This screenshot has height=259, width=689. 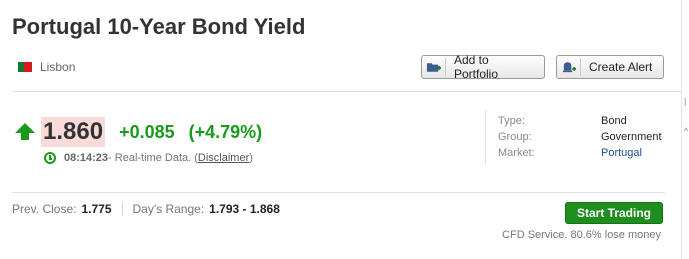 What do you see at coordinates (621, 153) in the screenshot?
I see `market-link: Portugal` at bounding box center [621, 153].